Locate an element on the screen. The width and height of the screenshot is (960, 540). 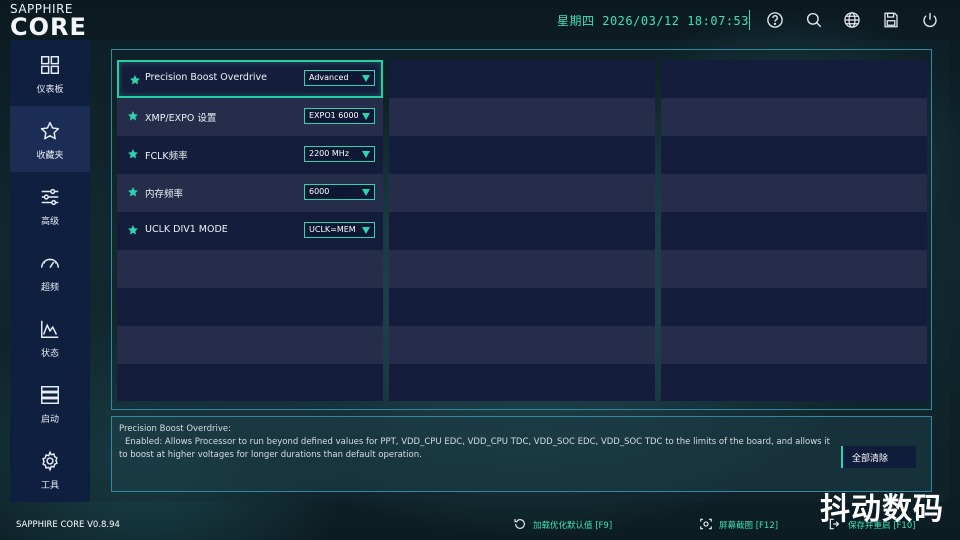
gear-icon is located at coordinates (50, 461).